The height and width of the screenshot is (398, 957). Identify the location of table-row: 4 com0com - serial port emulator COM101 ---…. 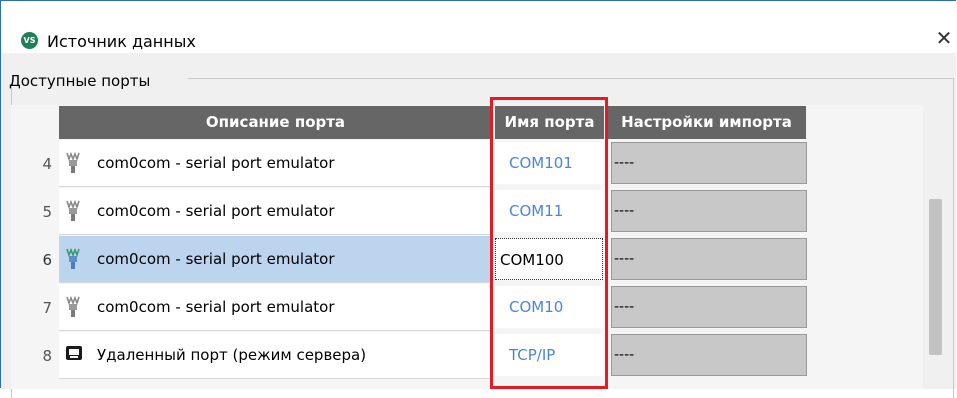
(411, 164).